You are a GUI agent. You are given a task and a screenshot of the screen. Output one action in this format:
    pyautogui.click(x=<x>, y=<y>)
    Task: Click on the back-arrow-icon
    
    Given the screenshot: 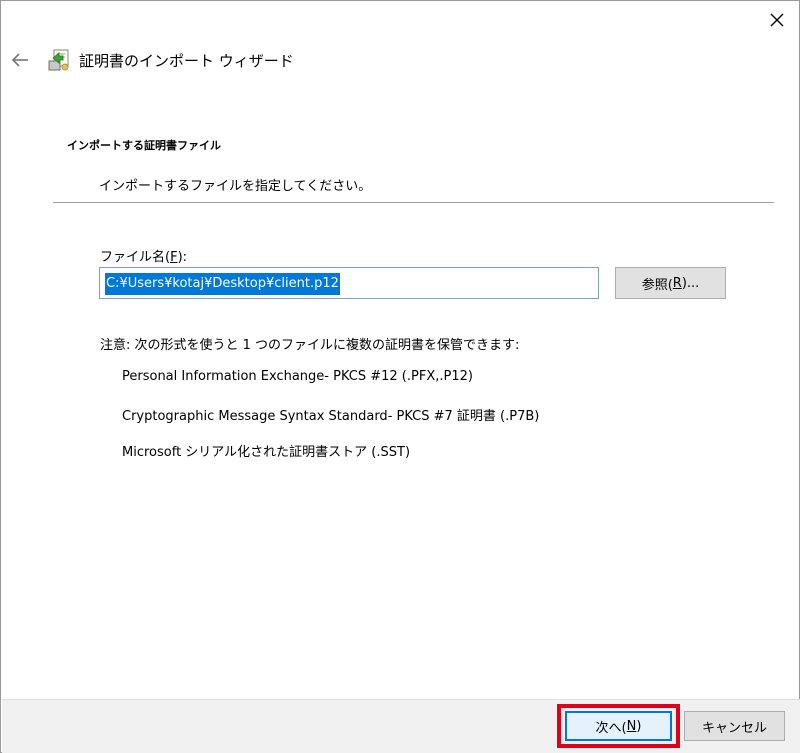 What is the action you would take?
    pyautogui.click(x=19, y=60)
    